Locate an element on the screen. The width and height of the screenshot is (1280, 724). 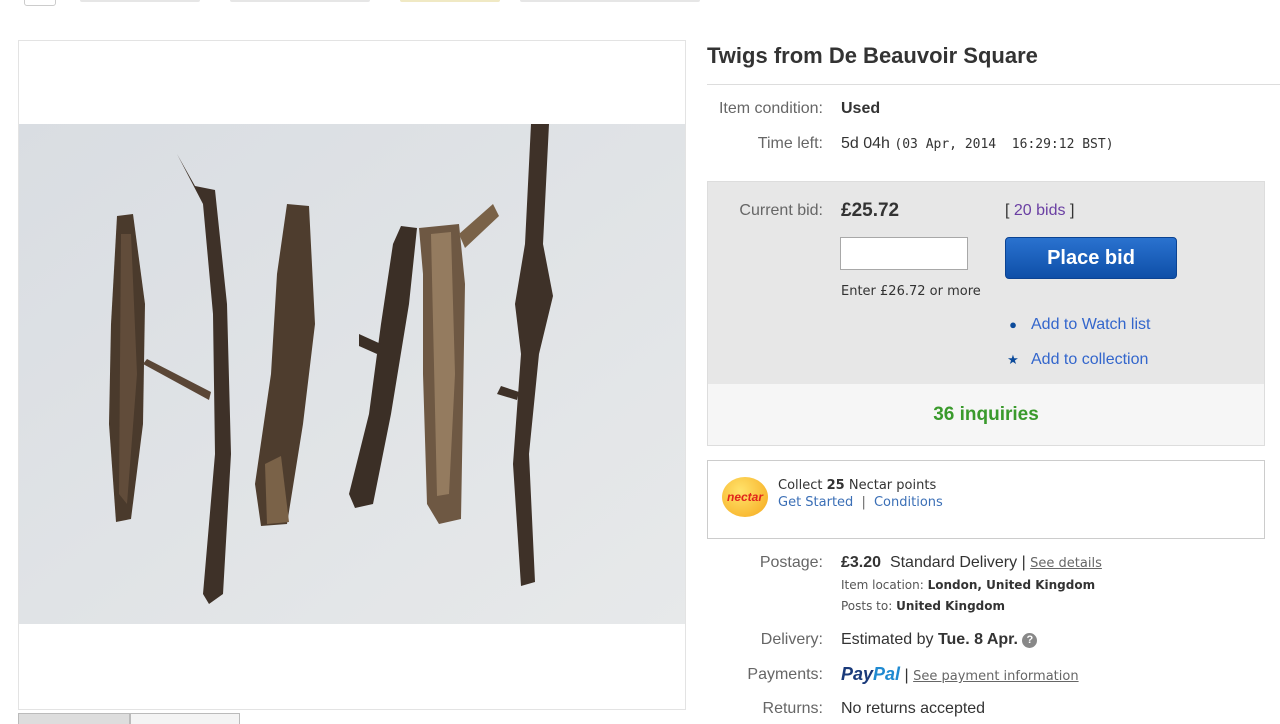
time-left-end: (03 Apr, 2014 16:29:12 BST) is located at coordinates (1004, 144).